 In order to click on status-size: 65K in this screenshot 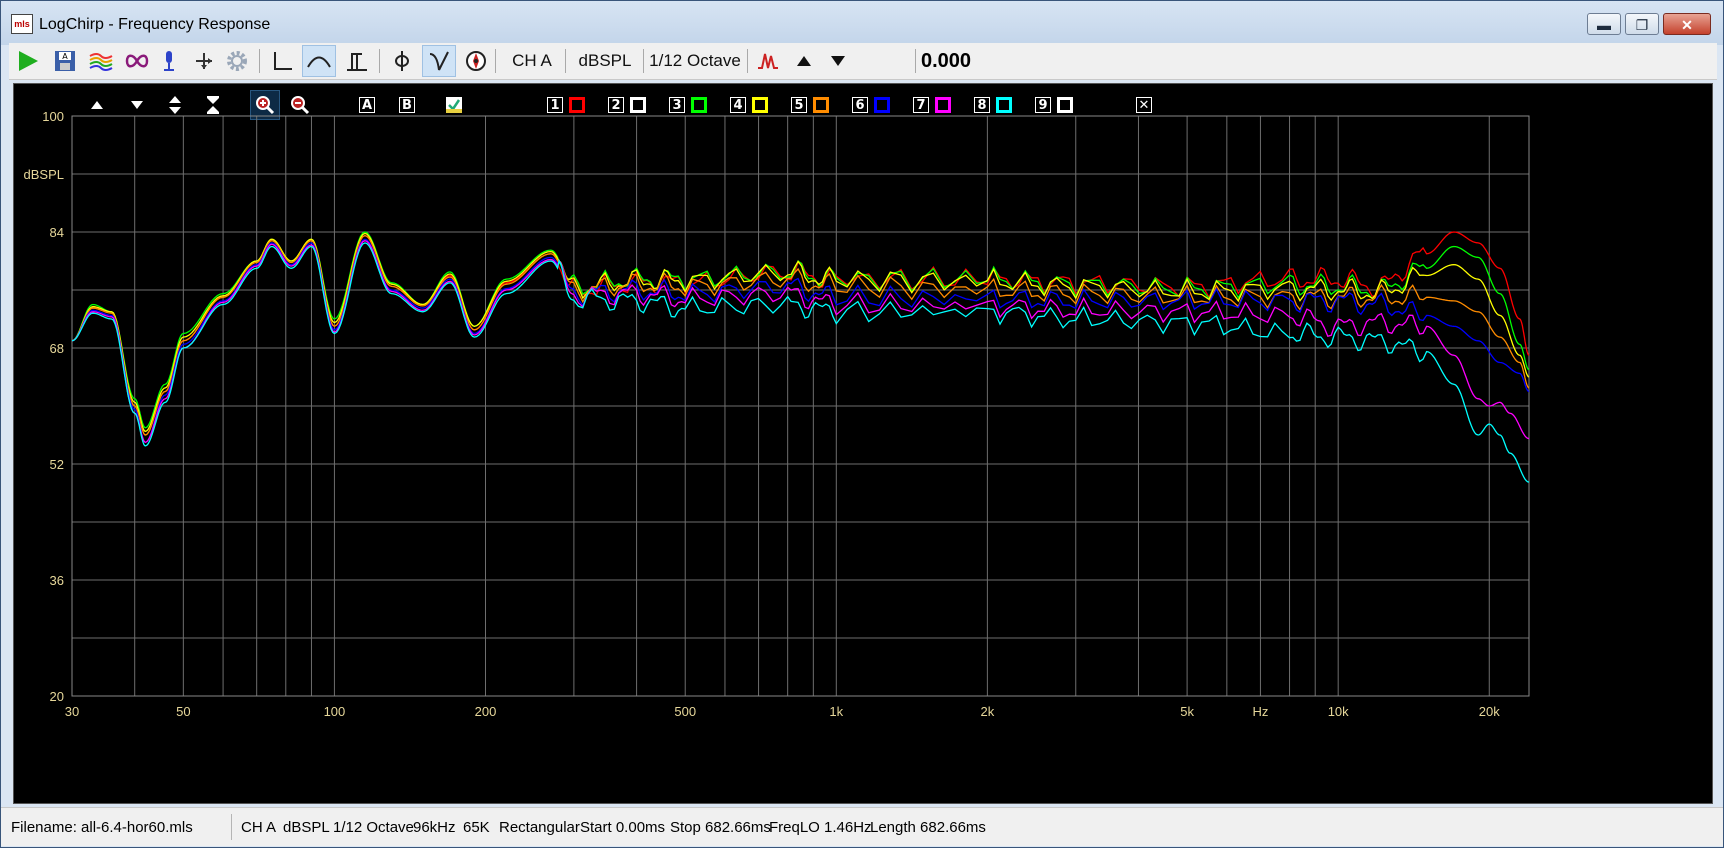, I will do `click(476, 827)`.